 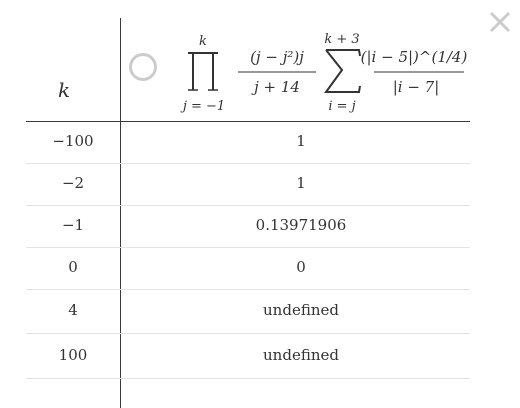 What do you see at coordinates (500, 22) in the screenshot?
I see `close-icon` at bounding box center [500, 22].